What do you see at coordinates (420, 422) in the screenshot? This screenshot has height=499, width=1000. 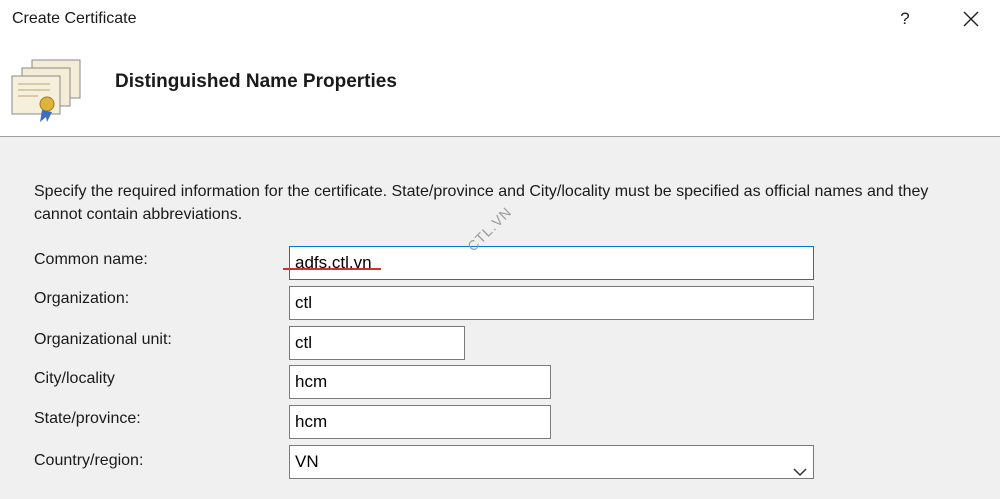 I see `state-input: hcm` at bounding box center [420, 422].